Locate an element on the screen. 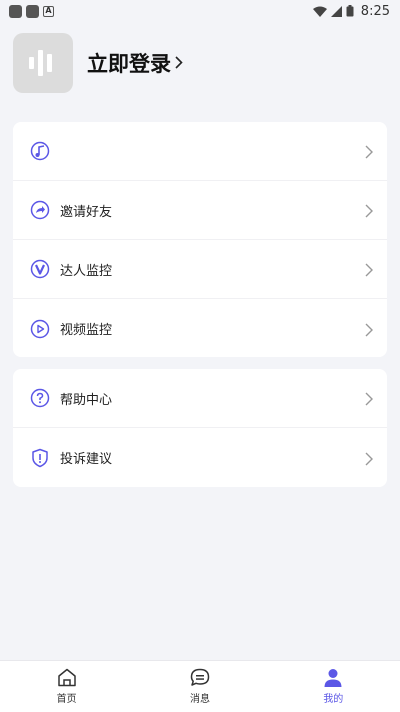  bottom-tab-bar: 首页 消息 我的 is located at coordinates (200, 686).